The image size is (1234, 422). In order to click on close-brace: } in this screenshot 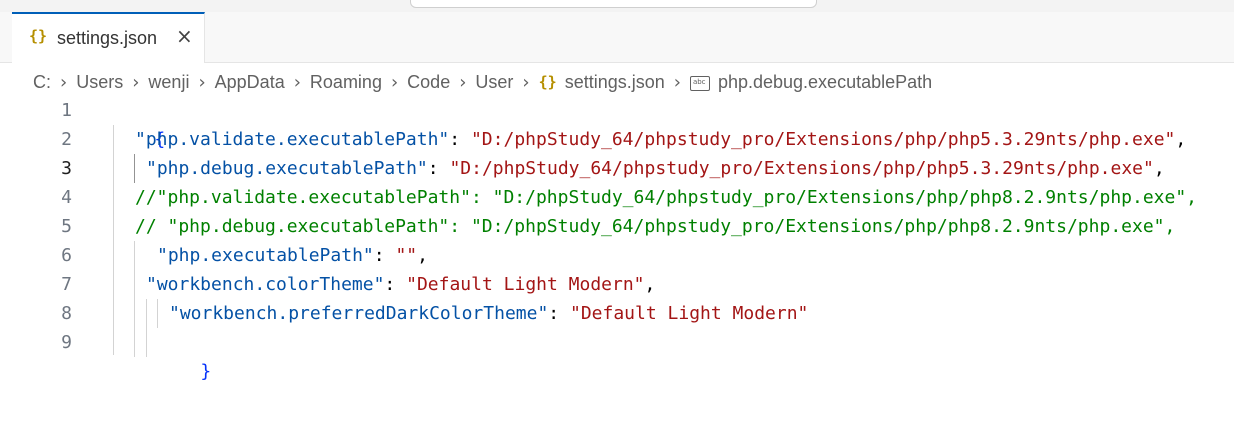, I will do `click(206, 371)`.